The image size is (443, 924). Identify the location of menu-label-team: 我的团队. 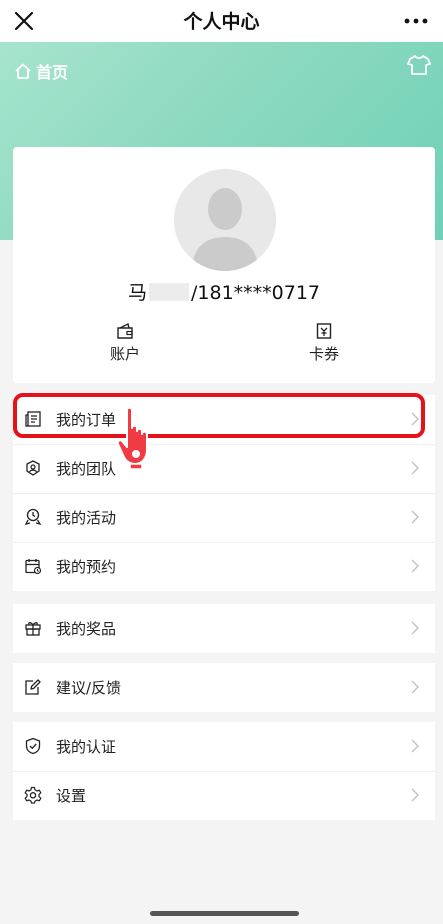
(86, 469).